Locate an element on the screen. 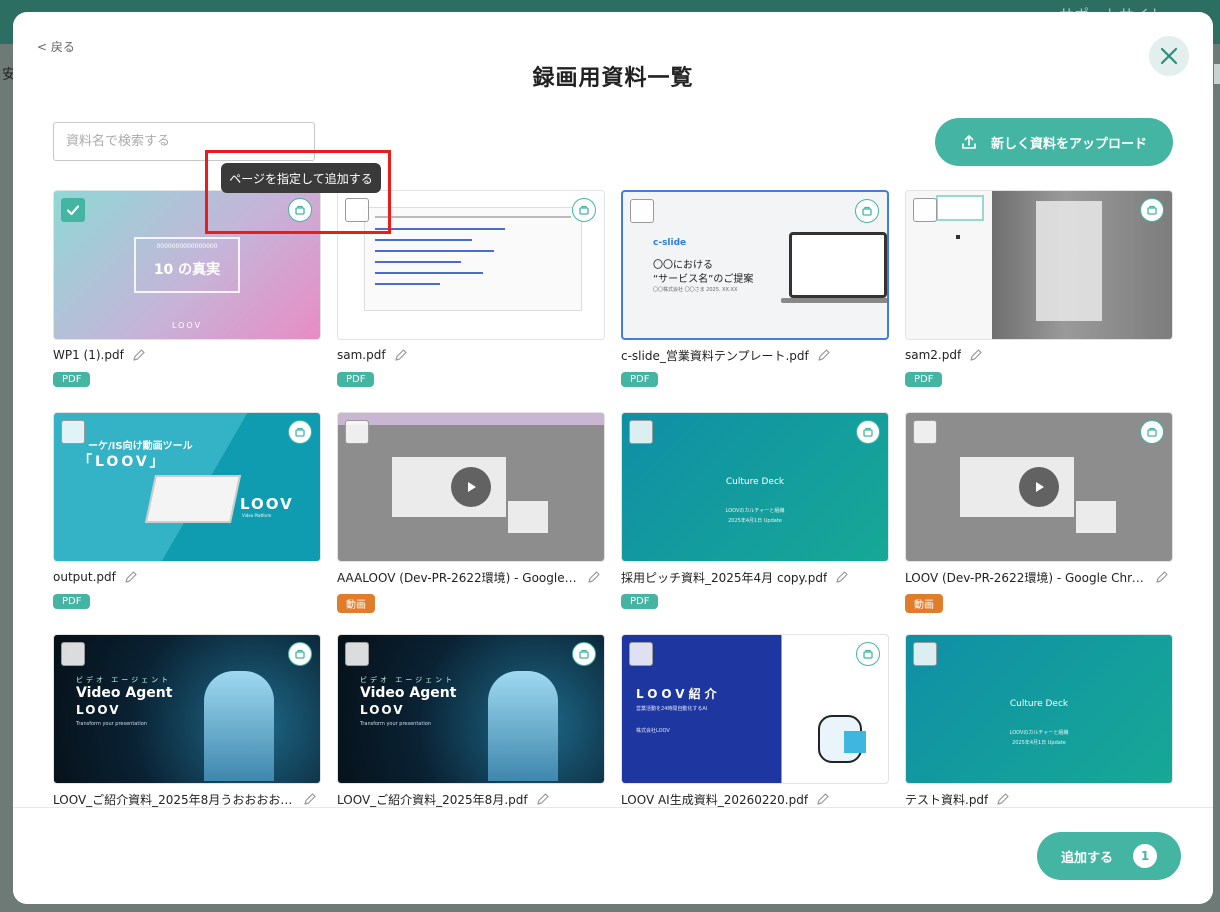 This screenshot has width=1220, height=912. material-name: LOOV_ご紹介資料_2025年8月うおおおおお.pdf is located at coordinates (174, 799).